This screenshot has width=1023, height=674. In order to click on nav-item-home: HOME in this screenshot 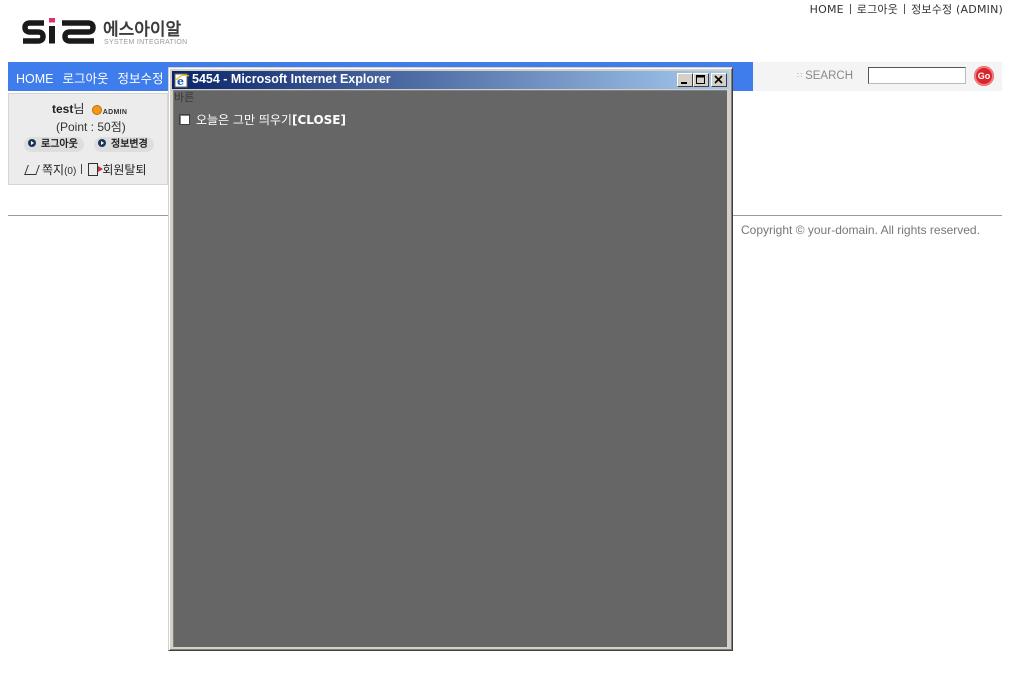, I will do `click(35, 79)`.